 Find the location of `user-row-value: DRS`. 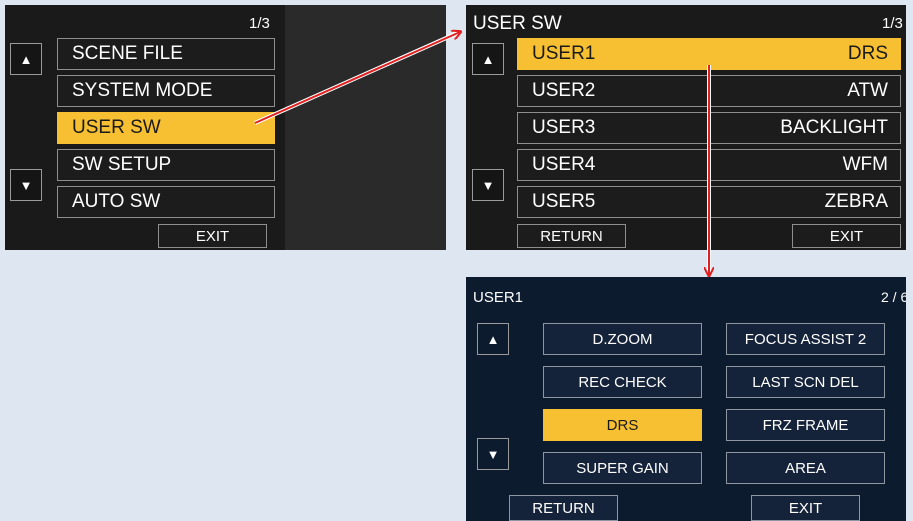

user-row-value: DRS is located at coordinates (867, 53).